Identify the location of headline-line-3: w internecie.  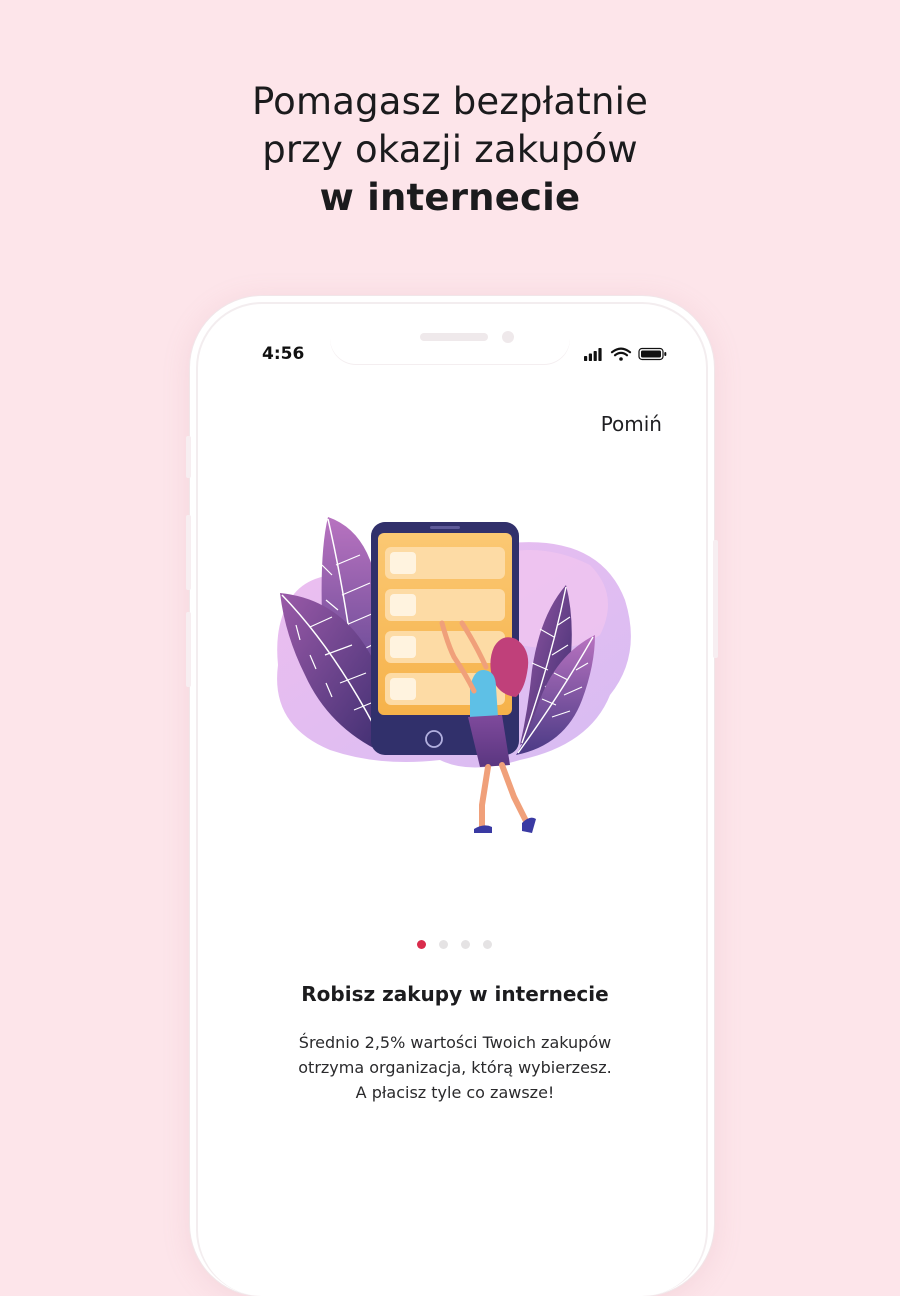
(450, 197).